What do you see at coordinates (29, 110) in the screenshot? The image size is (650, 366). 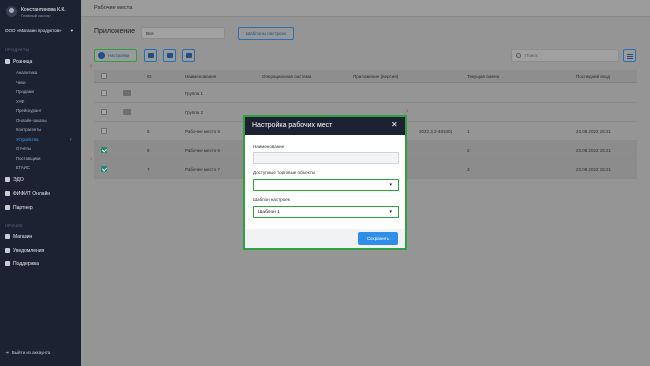 I see `sub-pricelist: Прейскурант` at bounding box center [29, 110].